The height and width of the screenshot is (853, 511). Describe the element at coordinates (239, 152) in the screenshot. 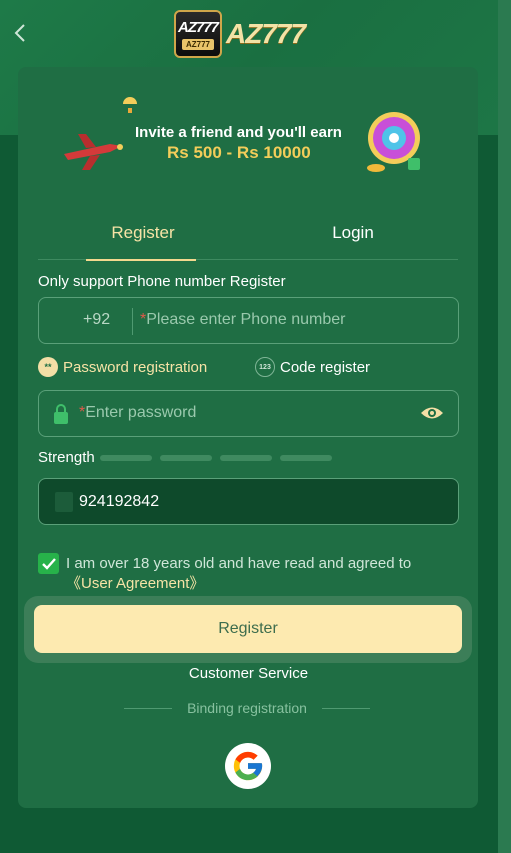

I see `banner-line2: Rs 500 - Rs 10000` at that location.